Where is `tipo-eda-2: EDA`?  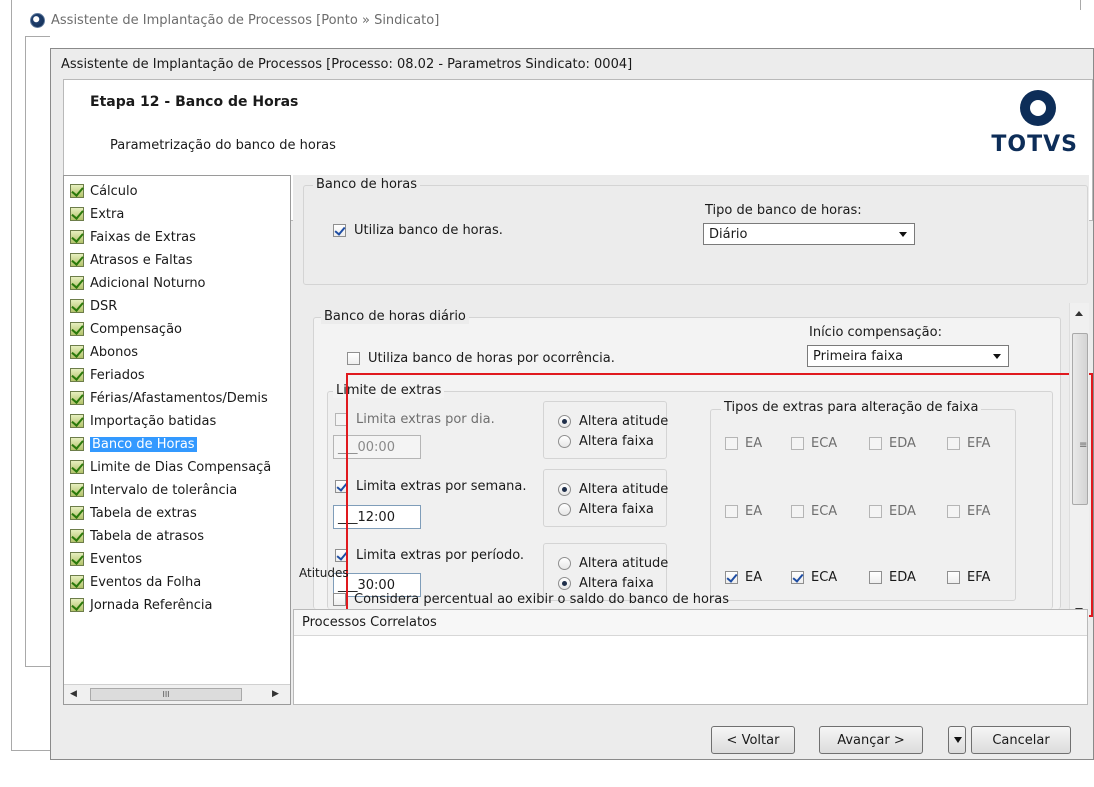 tipo-eda-2: EDA is located at coordinates (908, 511).